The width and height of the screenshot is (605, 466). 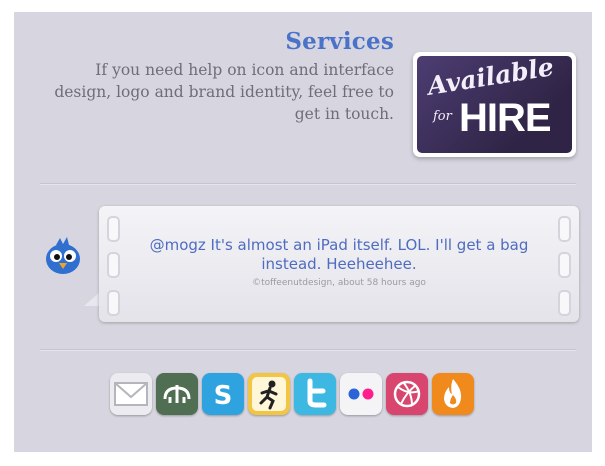 What do you see at coordinates (63, 255) in the screenshot?
I see `twitter-bird-icon` at bounding box center [63, 255].